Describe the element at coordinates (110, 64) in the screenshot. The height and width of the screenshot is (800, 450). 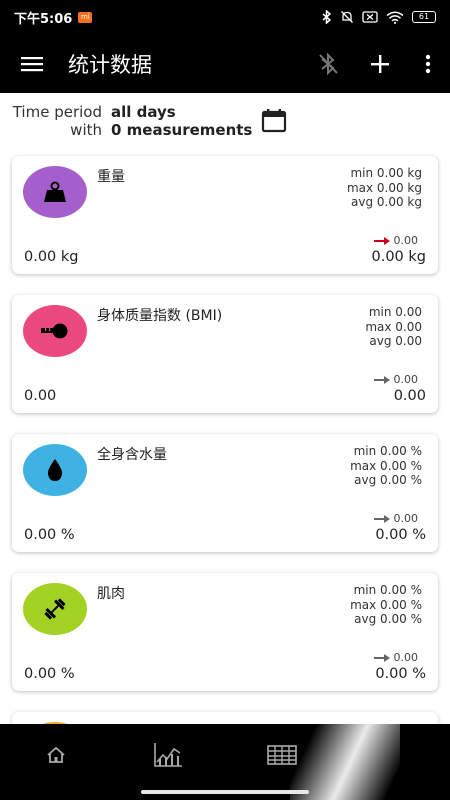
I see `page-title: 统计数据` at that location.